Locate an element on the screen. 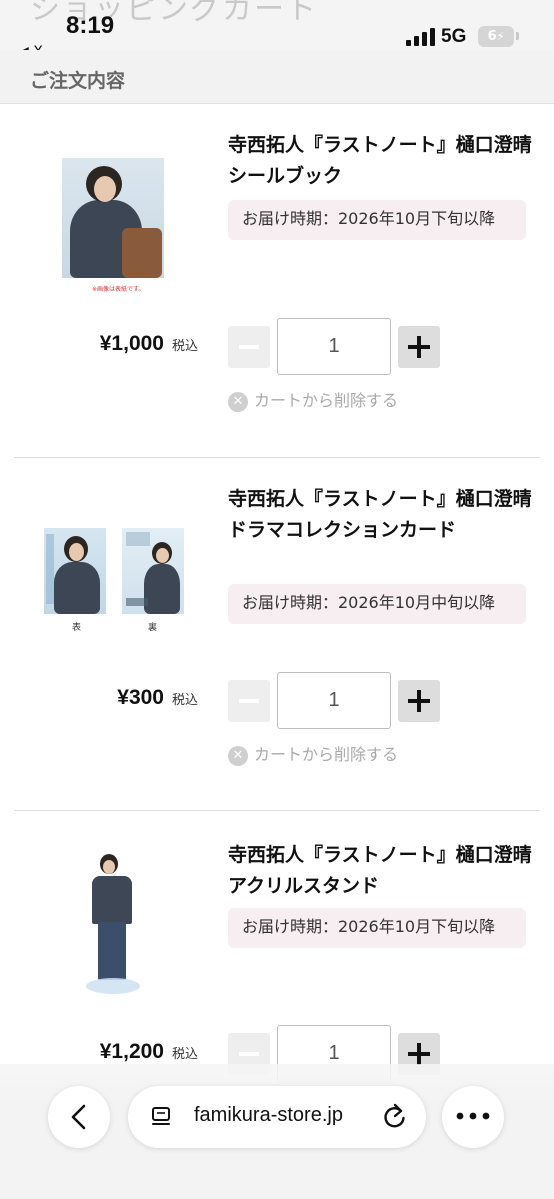  section-title: ご注文内容 is located at coordinates (78, 81).